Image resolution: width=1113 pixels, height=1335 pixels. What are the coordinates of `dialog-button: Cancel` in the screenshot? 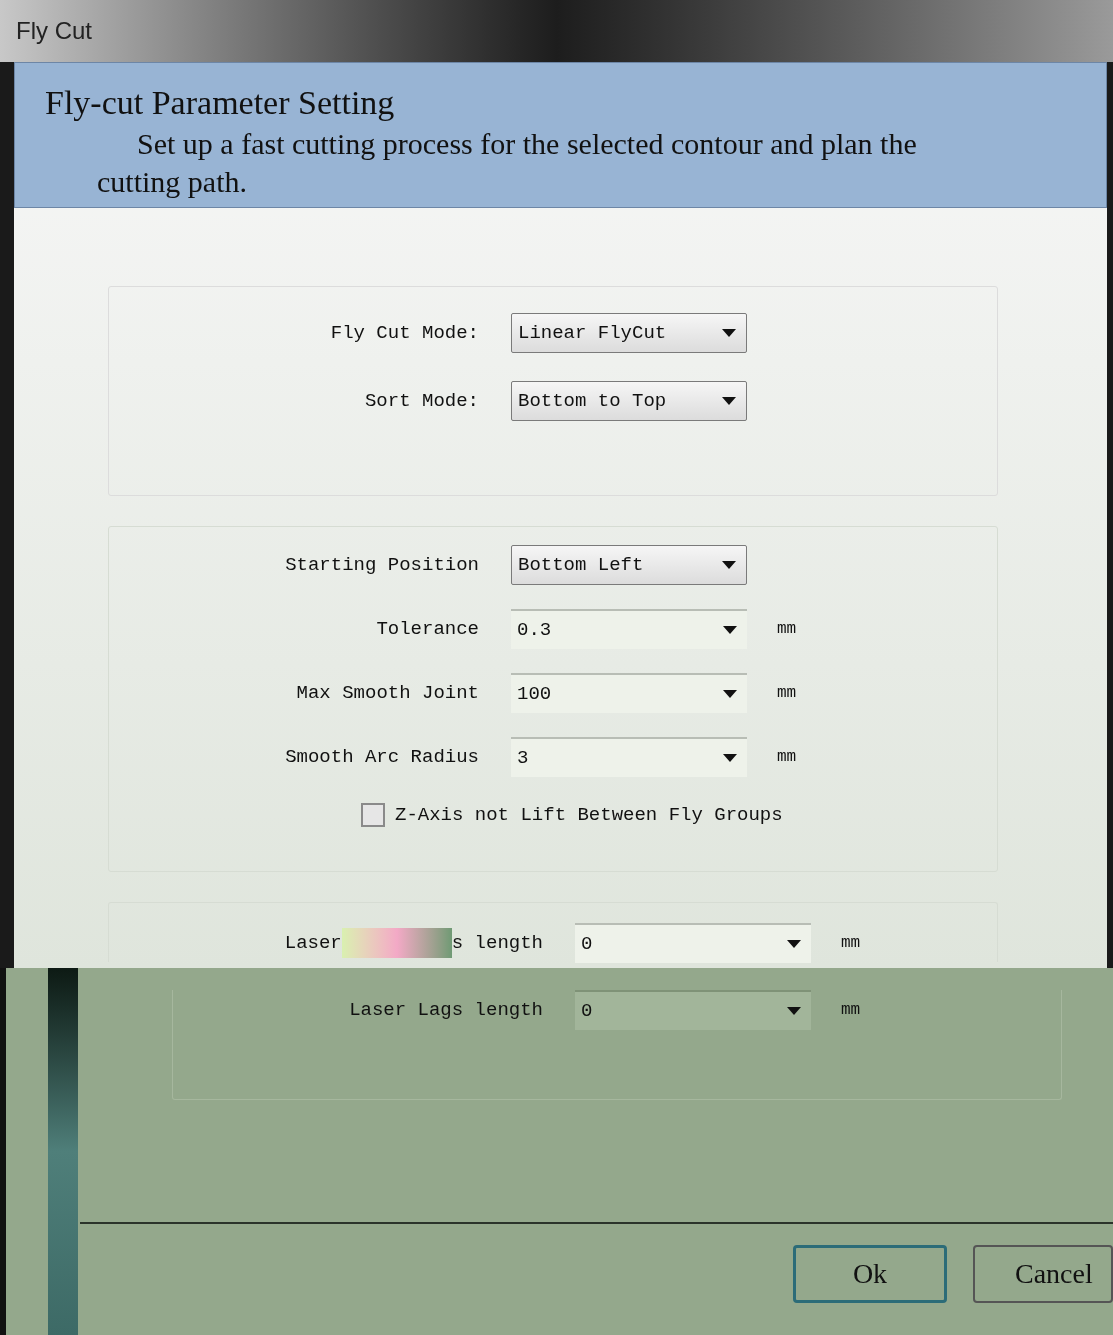 It's located at (1043, 1273).